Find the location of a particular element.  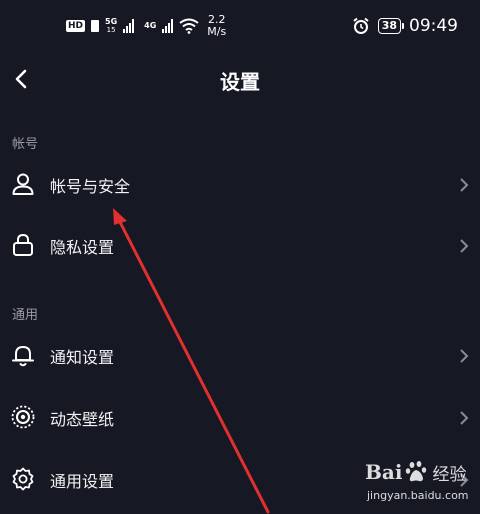

settings-item-label: 隐私设置 is located at coordinates (82, 247).